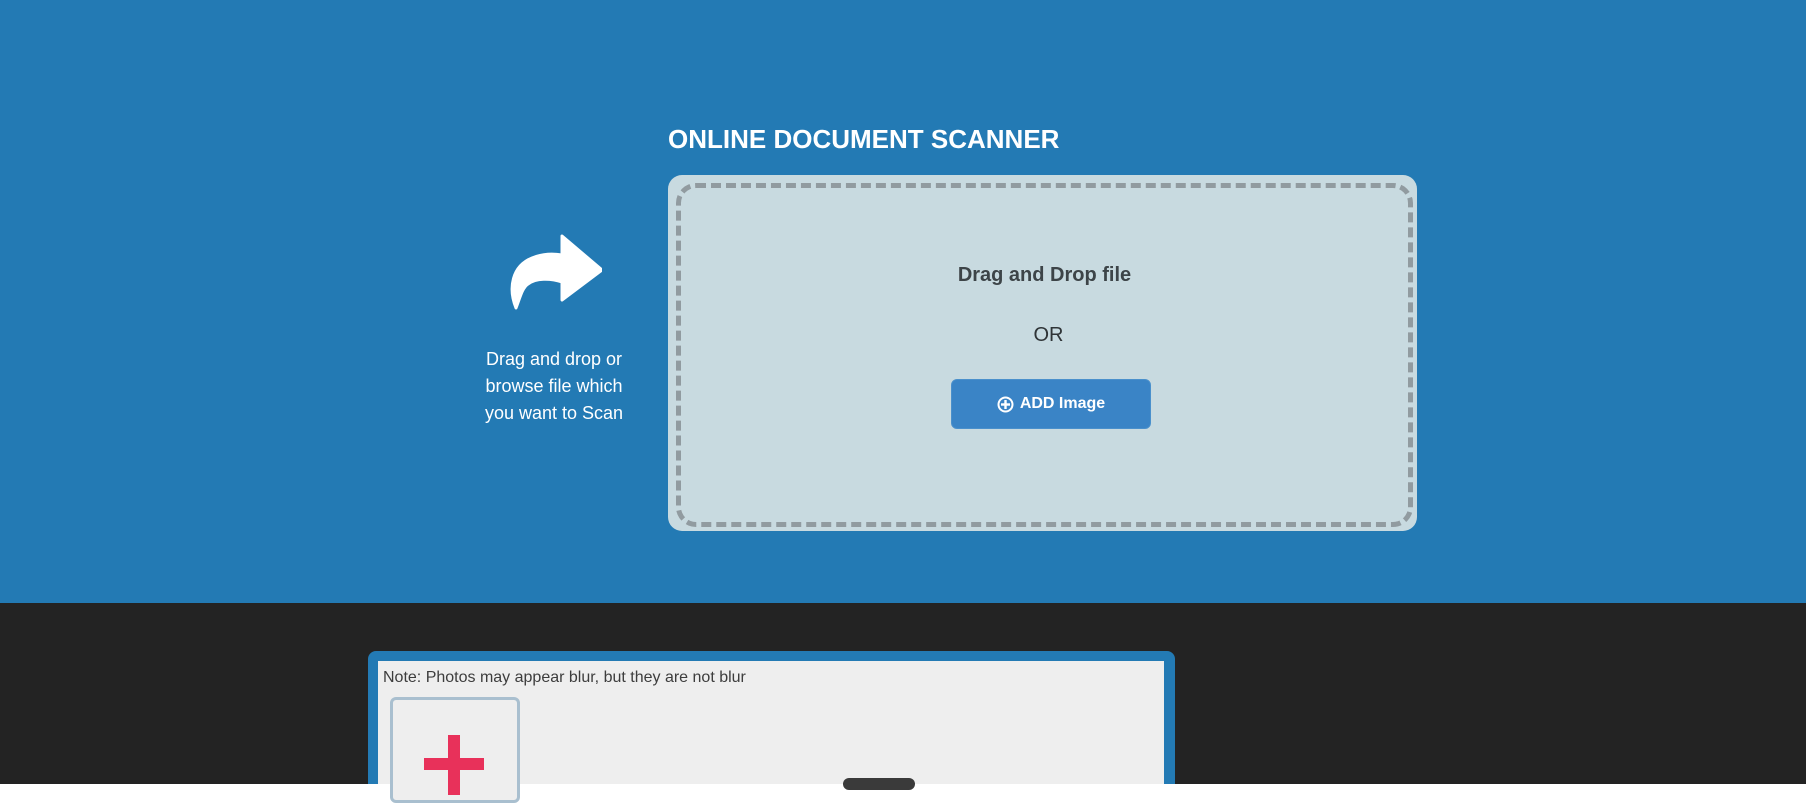 Image resolution: width=1806 pixels, height=803 pixels. What do you see at coordinates (1062, 403) in the screenshot?
I see `add-image-label: ADD Image` at bounding box center [1062, 403].